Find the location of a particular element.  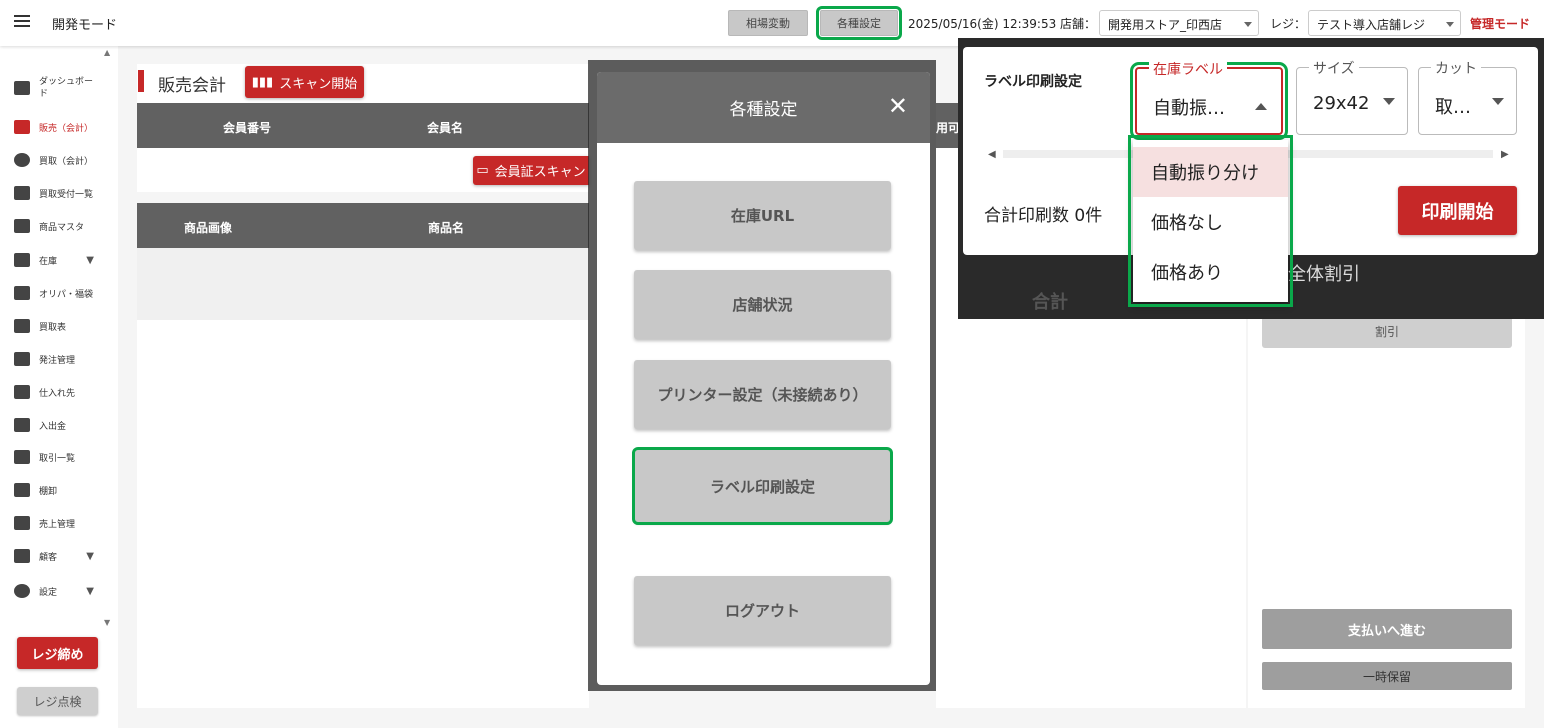

register-select: テスト導入店舗レジ is located at coordinates (1384, 23).